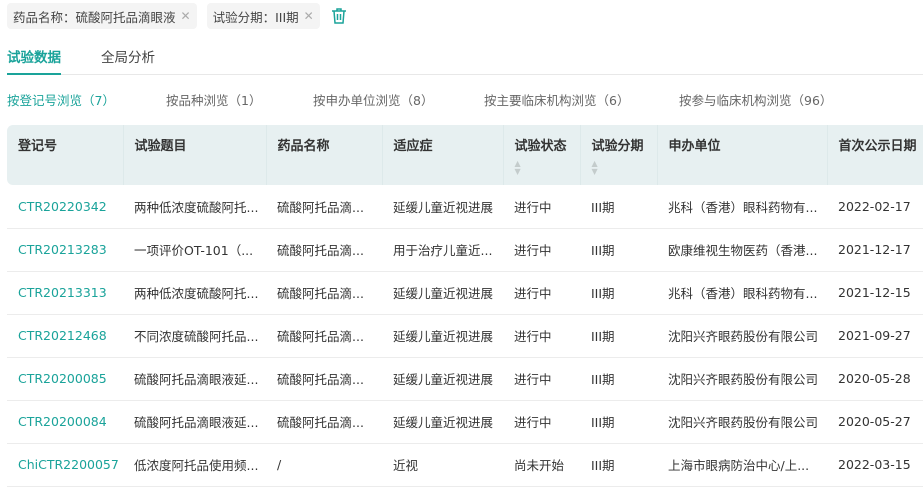 The height and width of the screenshot is (487, 923). Describe the element at coordinates (65, 422) in the screenshot. I see `cell-registration-no: CTR20200084` at that location.